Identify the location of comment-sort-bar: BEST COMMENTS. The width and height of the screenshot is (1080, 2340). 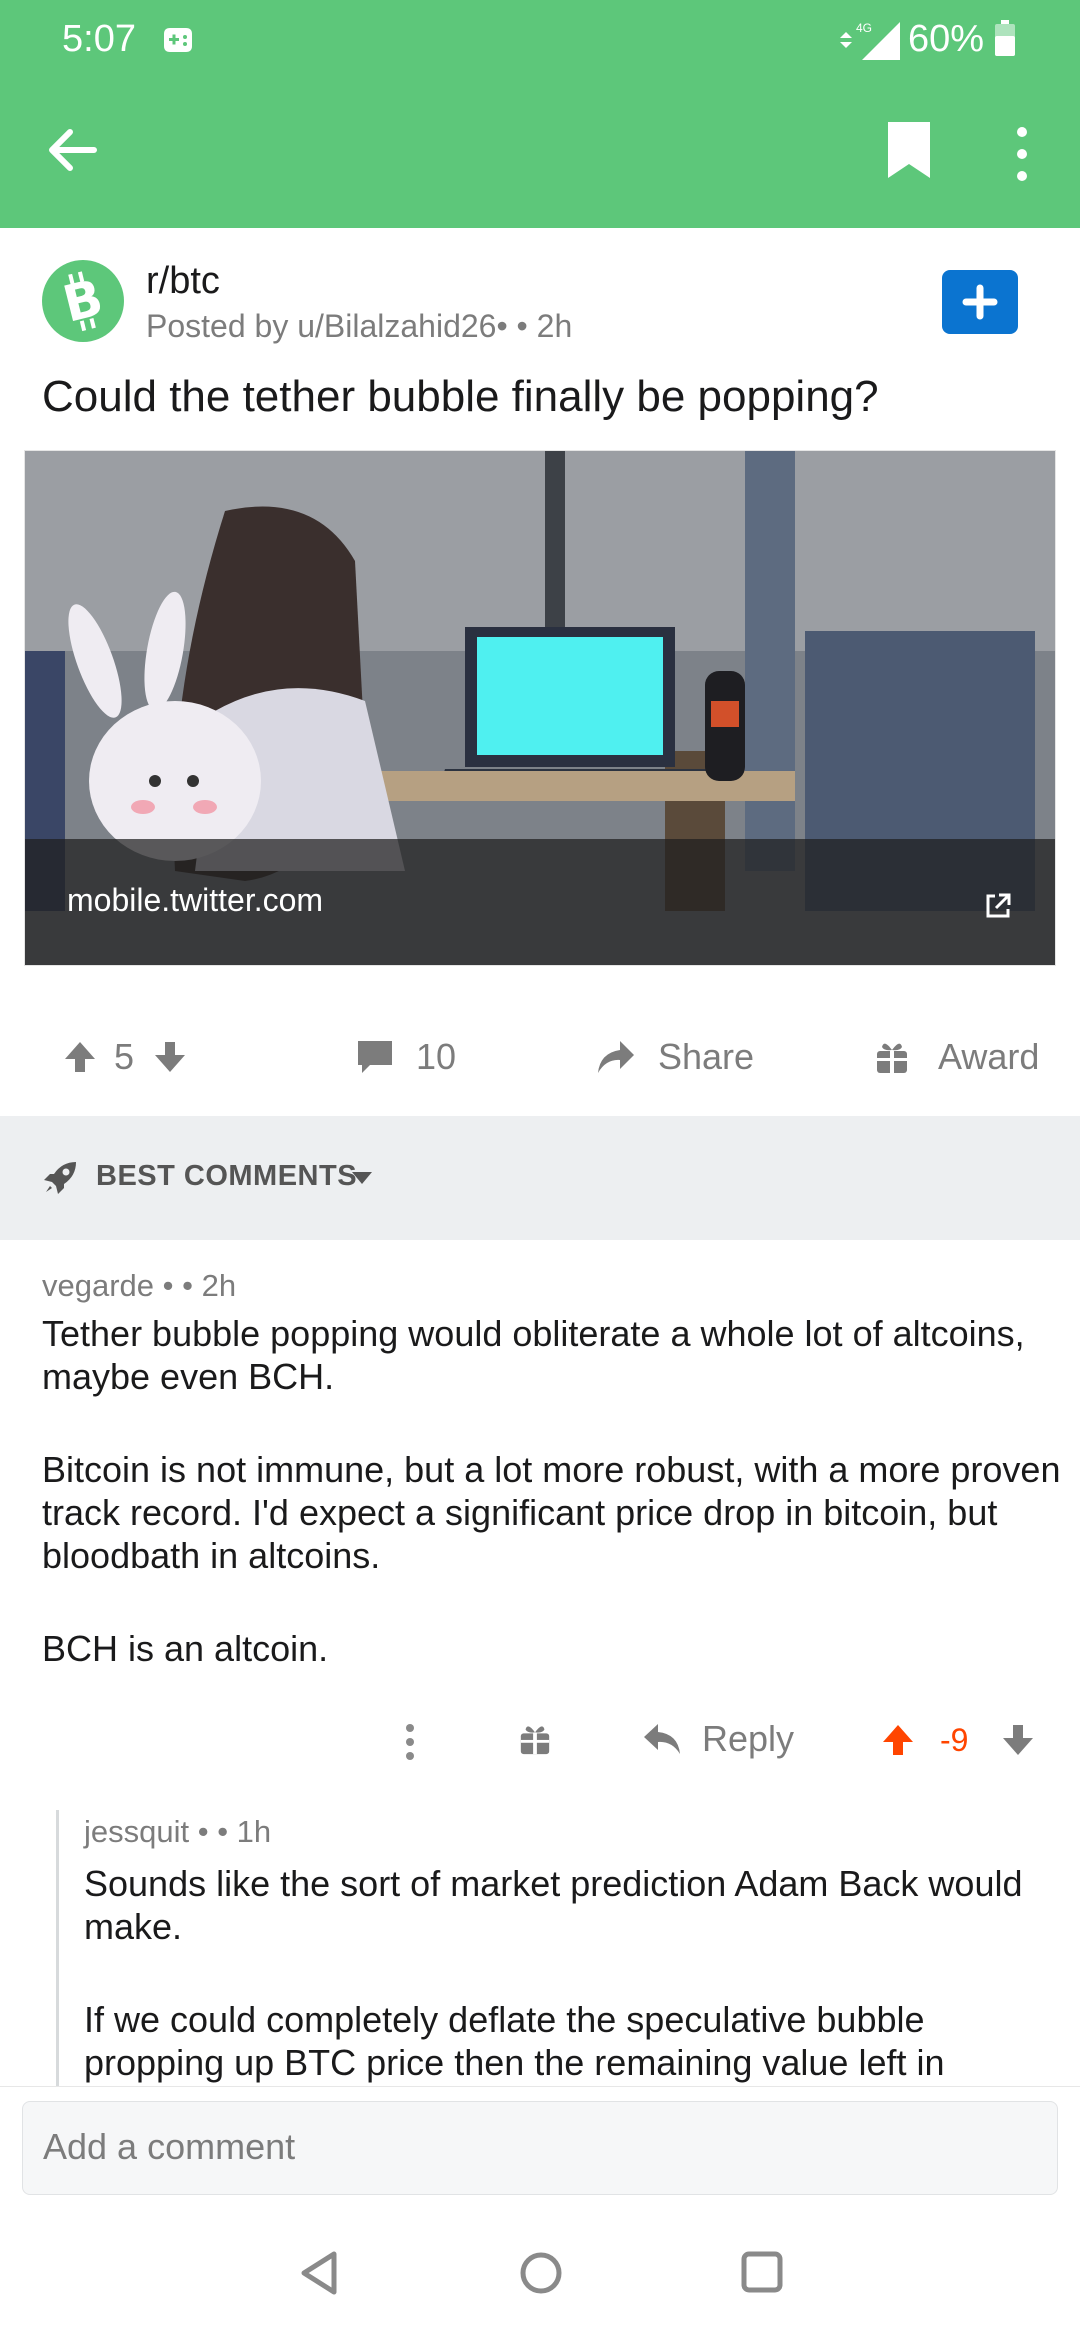
(540, 1178).